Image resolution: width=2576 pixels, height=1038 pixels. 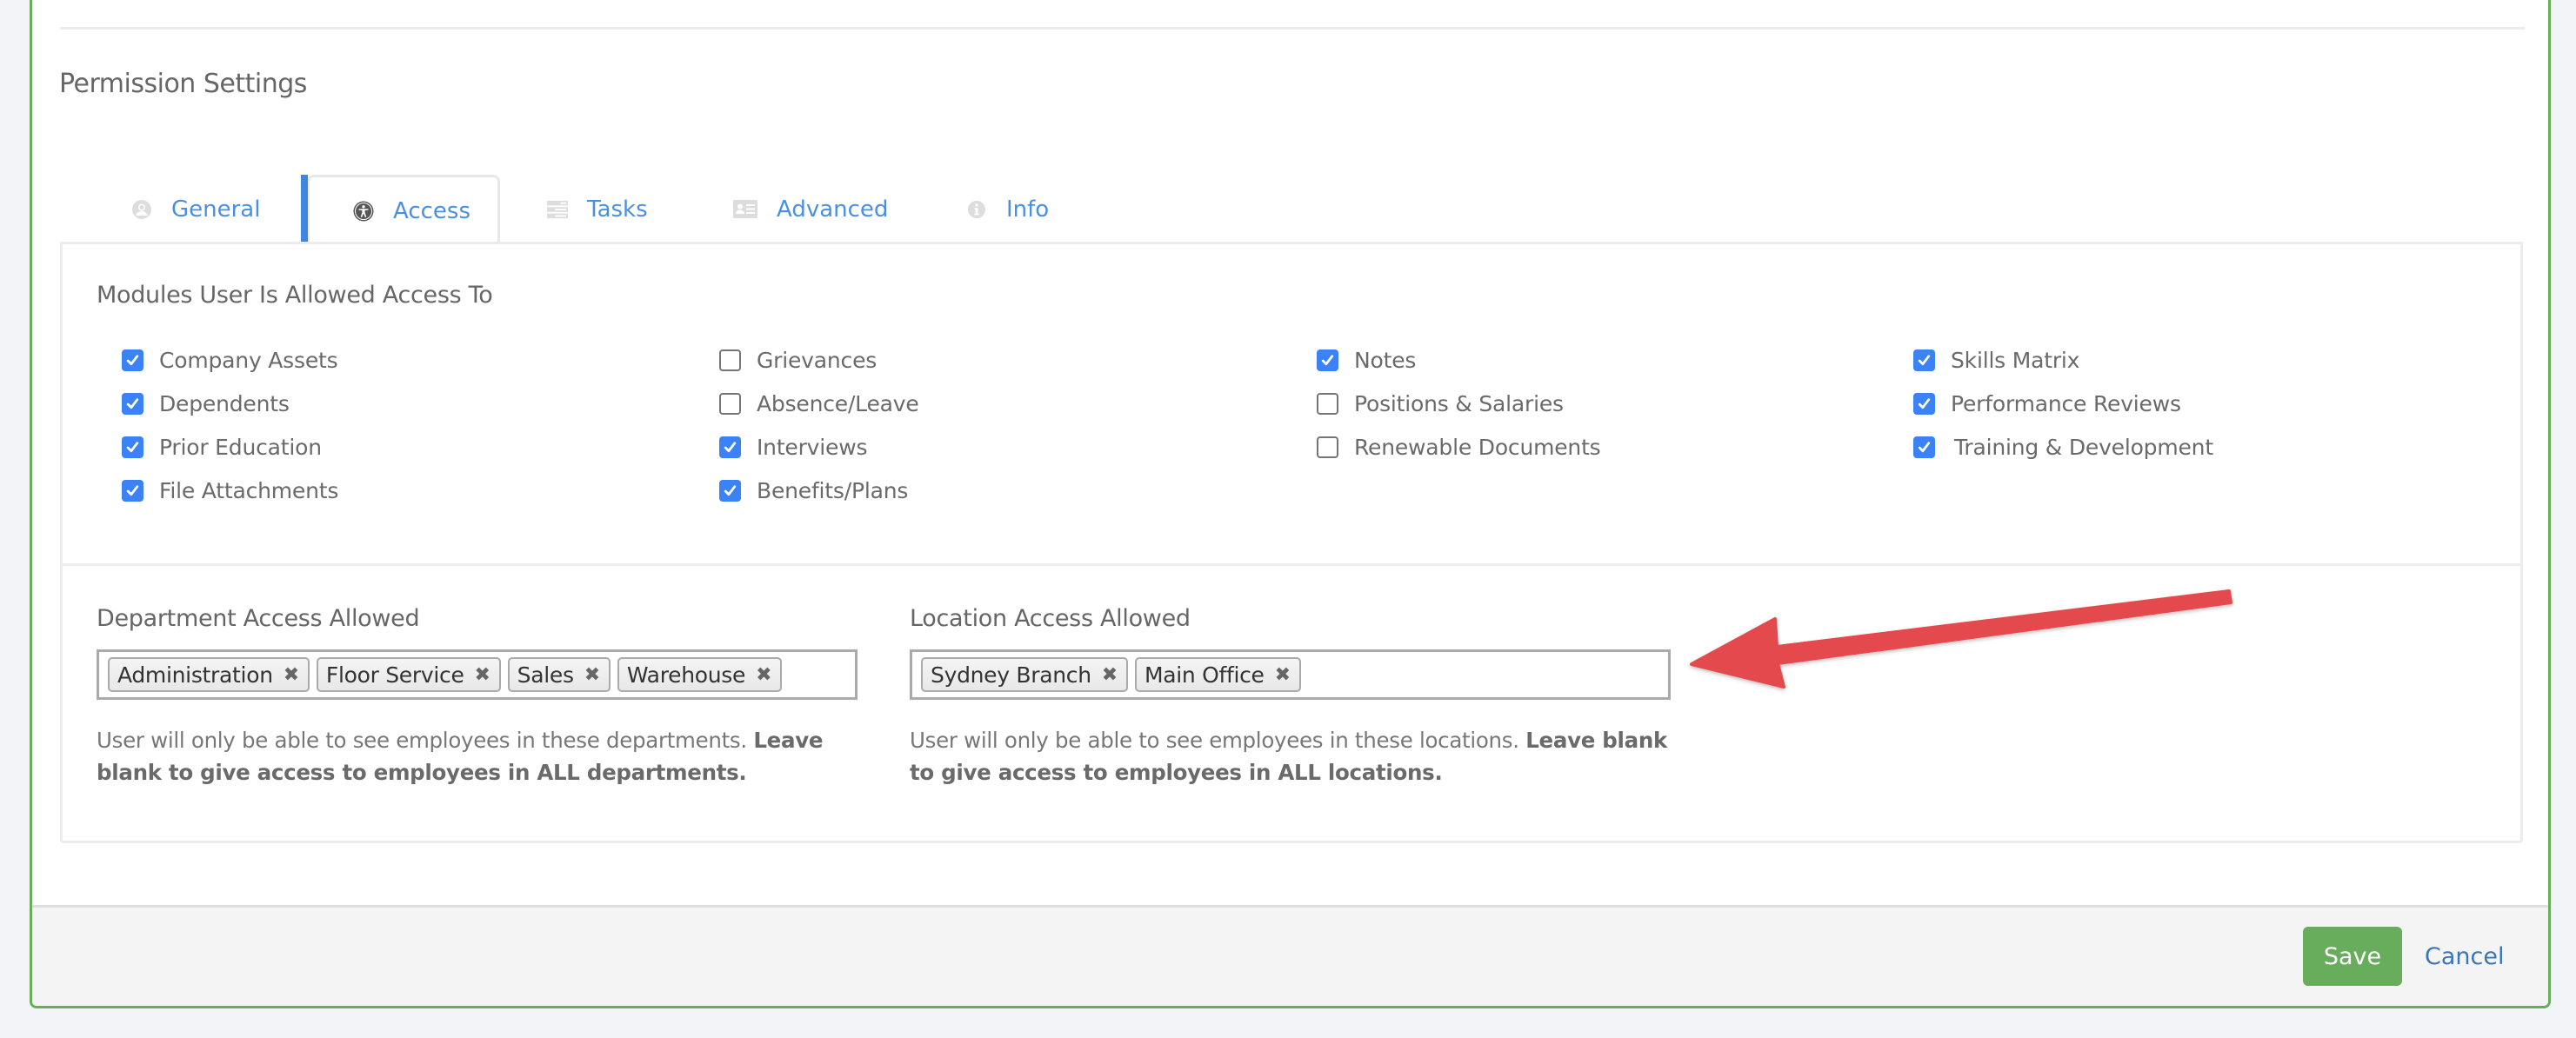 What do you see at coordinates (1386, 360) in the screenshot?
I see `module-label: Notes` at bounding box center [1386, 360].